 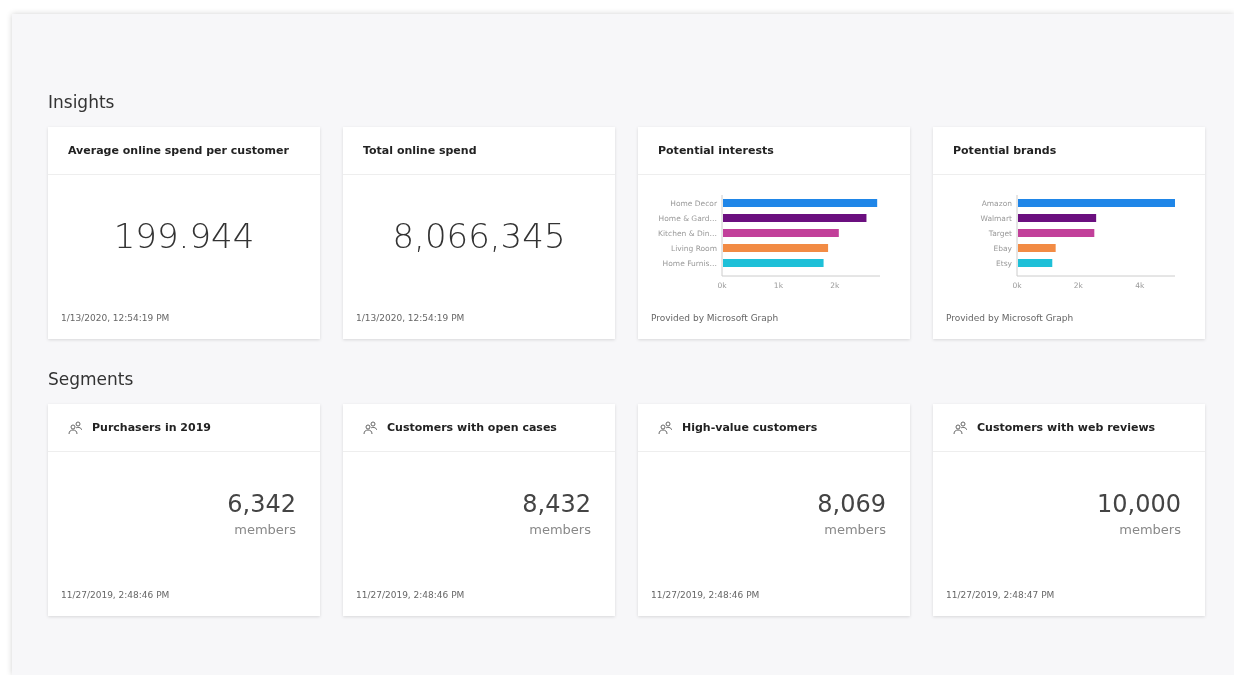 What do you see at coordinates (716, 150) in the screenshot?
I see `card-title: Potential interests` at bounding box center [716, 150].